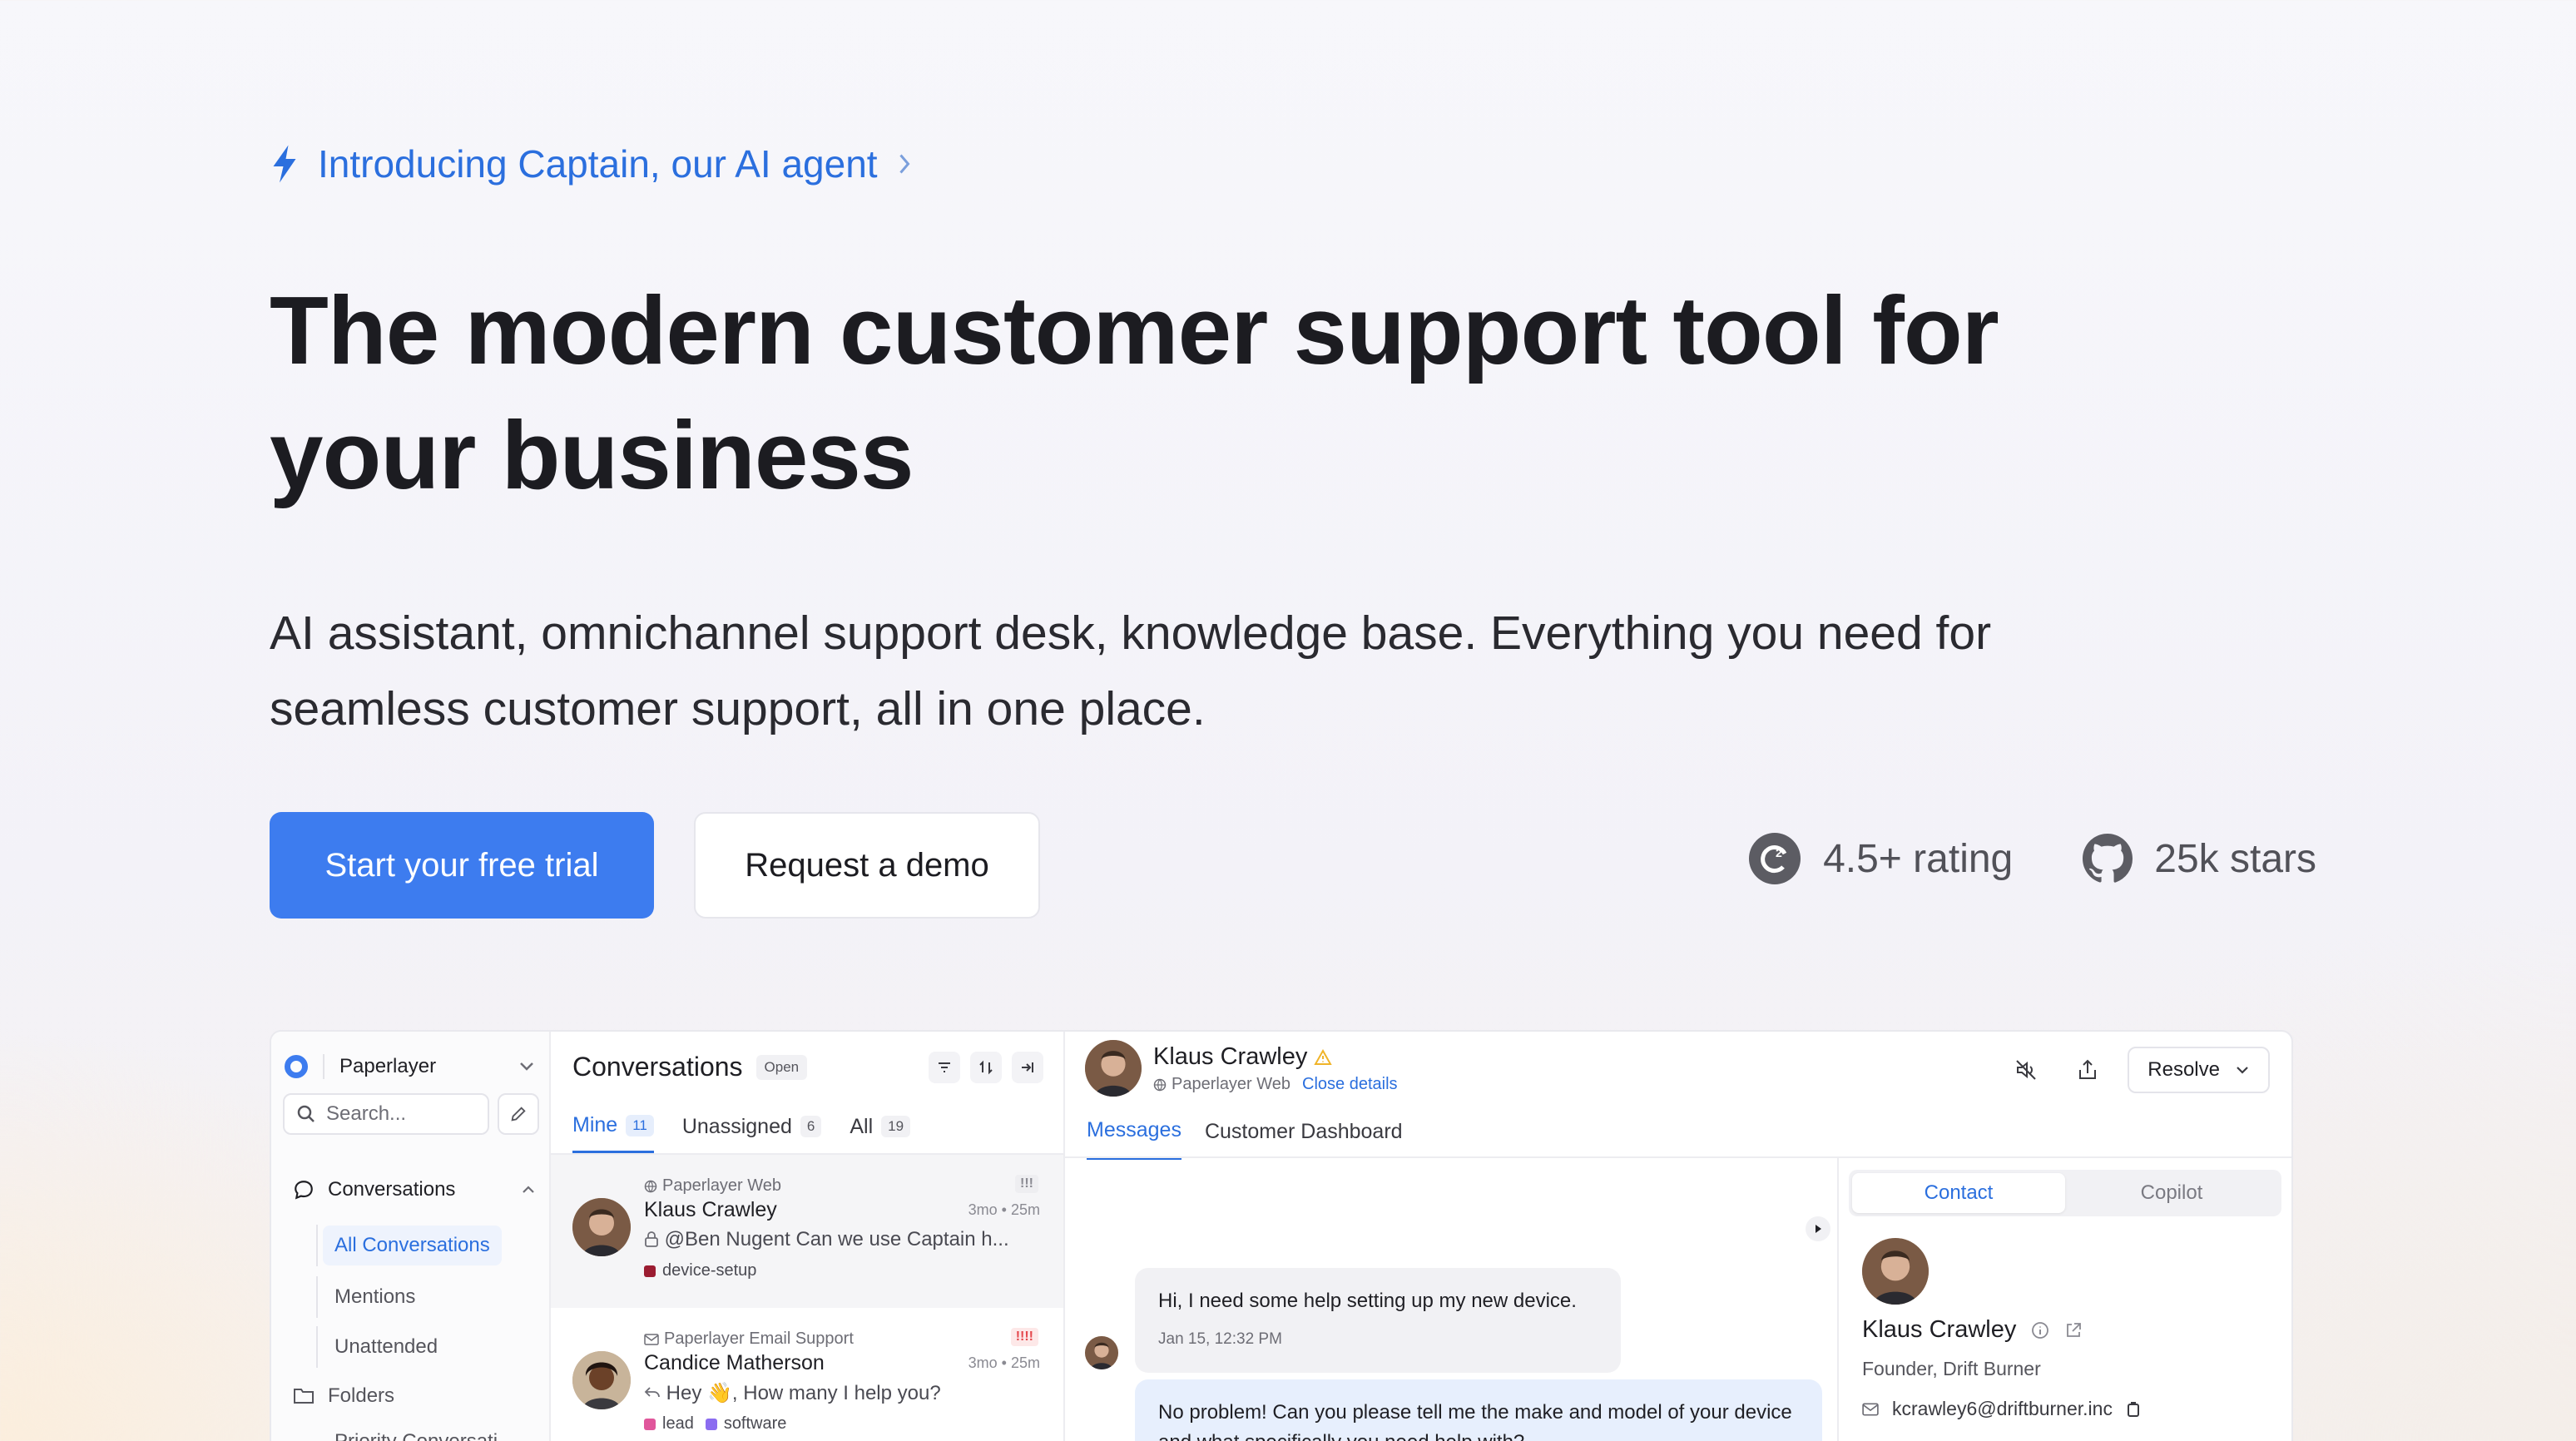 The image size is (2576, 1441). I want to click on start-trial-button: Start your free trial, so click(462, 865).